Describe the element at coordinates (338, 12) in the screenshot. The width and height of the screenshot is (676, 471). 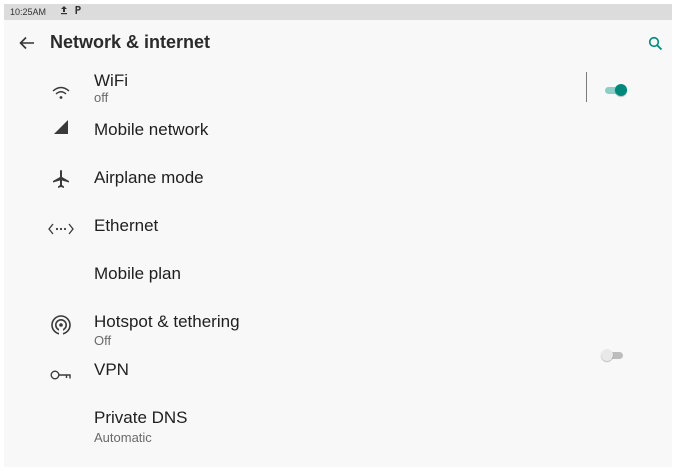
I see `status-bar: 10:25AM` at that location.